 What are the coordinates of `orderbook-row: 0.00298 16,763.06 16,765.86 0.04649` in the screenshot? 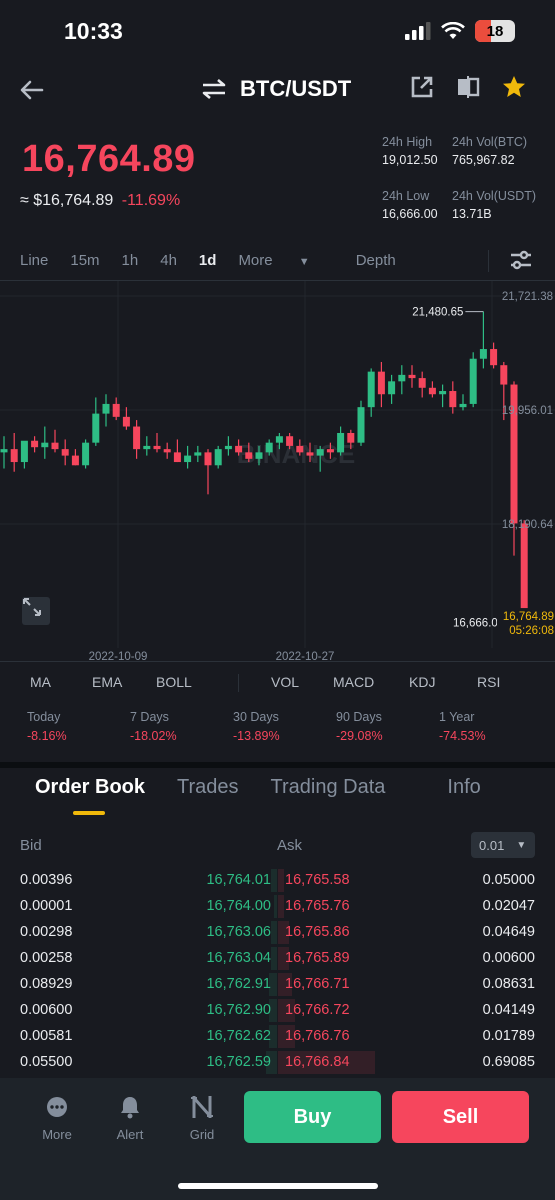 It's located at (277, 933).